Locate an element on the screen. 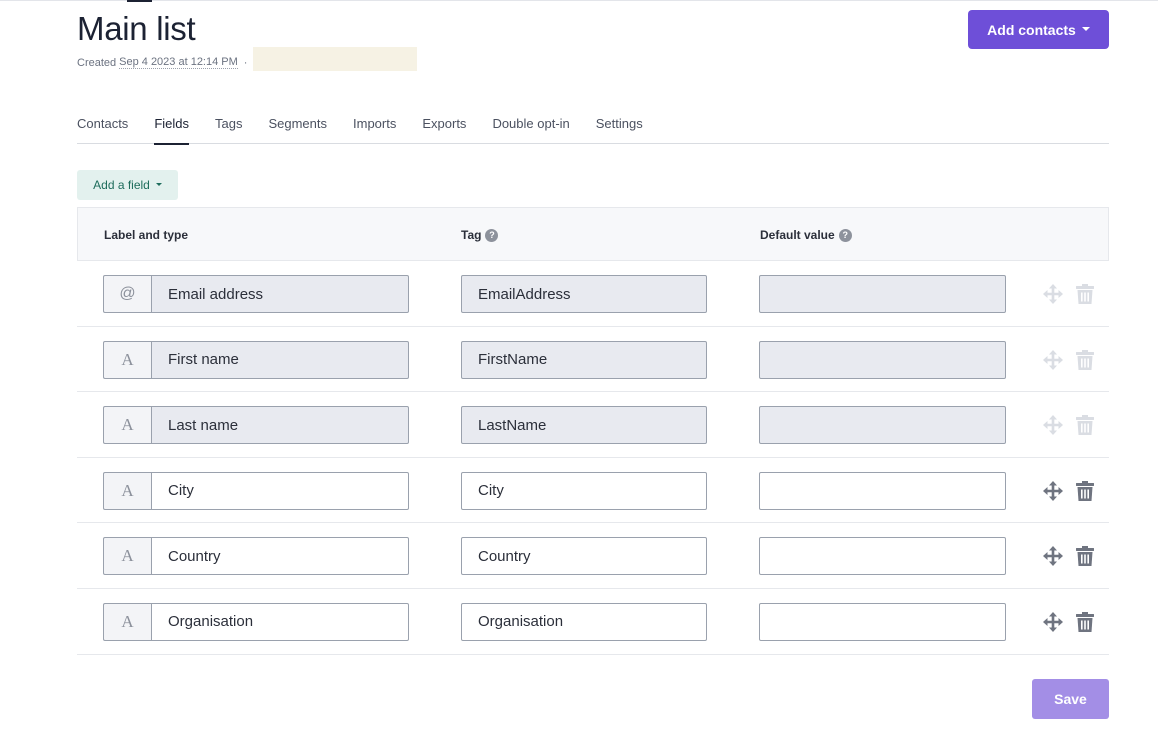  redacted-area is located at coordinates (335, 59).